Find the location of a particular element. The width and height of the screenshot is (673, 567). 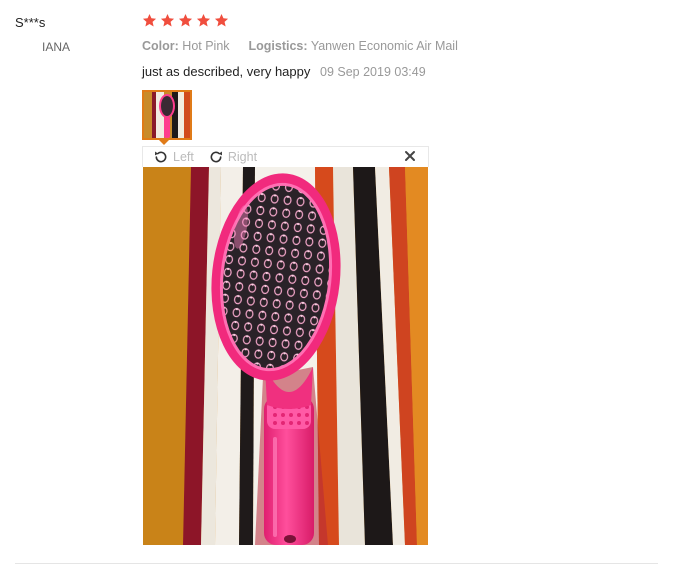

photo-viewer-toolbar: Left Right is located at coordinates (285, 156).